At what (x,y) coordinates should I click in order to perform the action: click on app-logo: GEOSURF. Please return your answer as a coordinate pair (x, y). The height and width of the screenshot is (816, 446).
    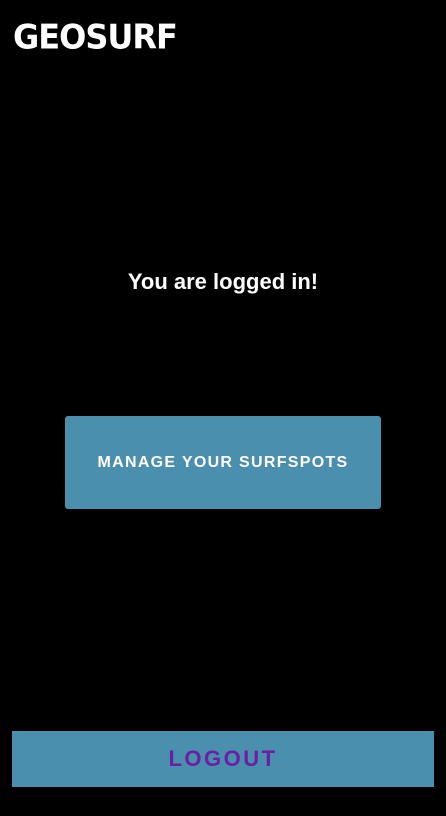
    Looking at the image, I should click on (95, 37).